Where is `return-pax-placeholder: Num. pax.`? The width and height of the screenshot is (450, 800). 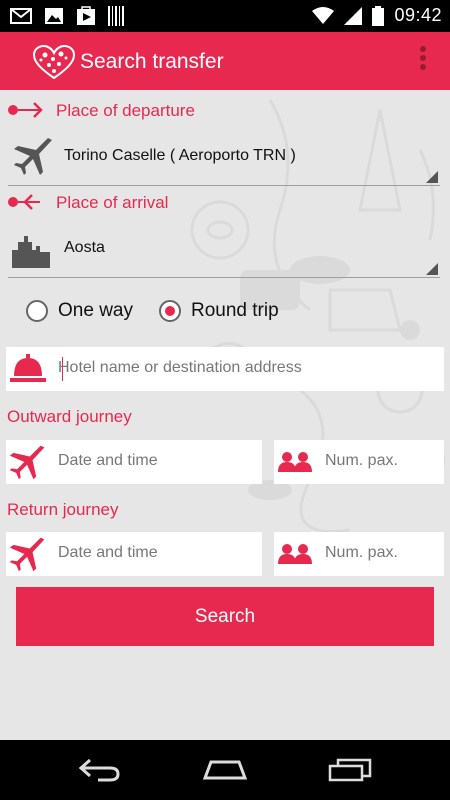
return-pax-placeholder: Num. pax. is located at coordinates (361, 552).